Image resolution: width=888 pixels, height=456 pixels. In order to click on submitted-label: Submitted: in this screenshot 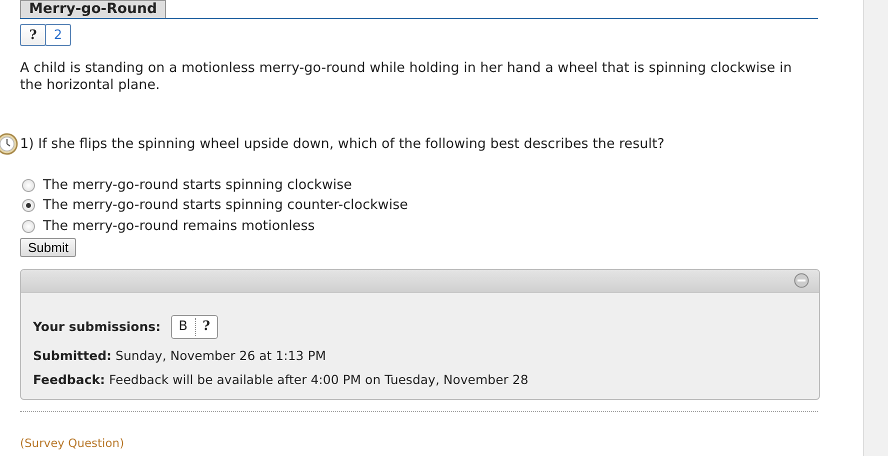, I will do `click(72, 355)`.